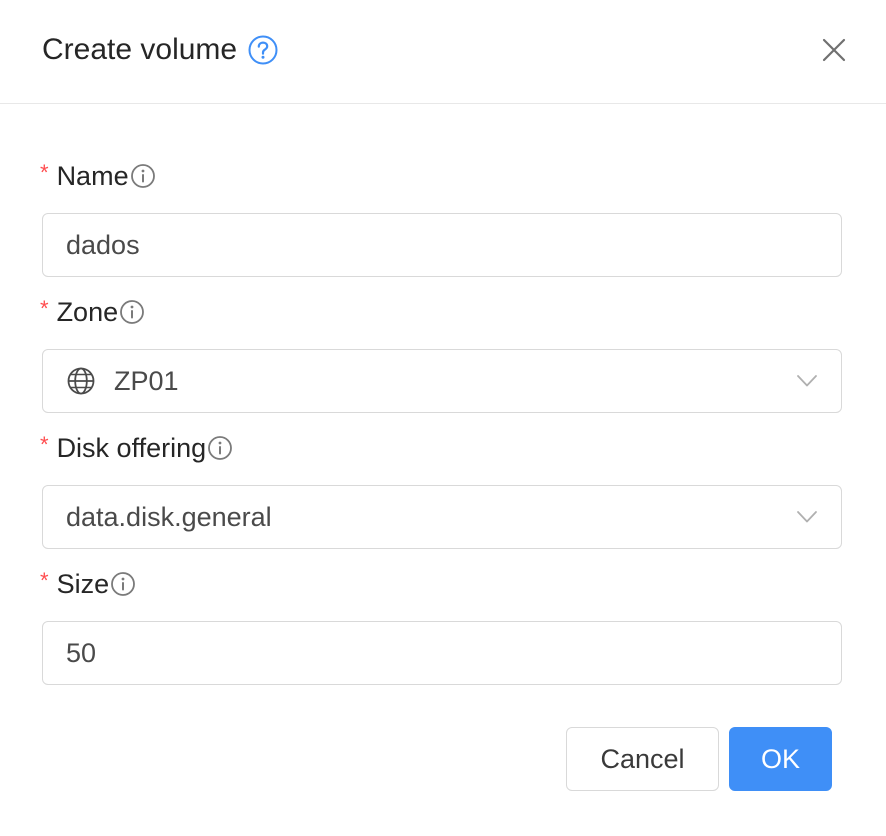 This screenshot has height=836, width=886. Describe the element at coordinates (81, 652) in the screenshot. I see `size-input-value: 50` at that location.